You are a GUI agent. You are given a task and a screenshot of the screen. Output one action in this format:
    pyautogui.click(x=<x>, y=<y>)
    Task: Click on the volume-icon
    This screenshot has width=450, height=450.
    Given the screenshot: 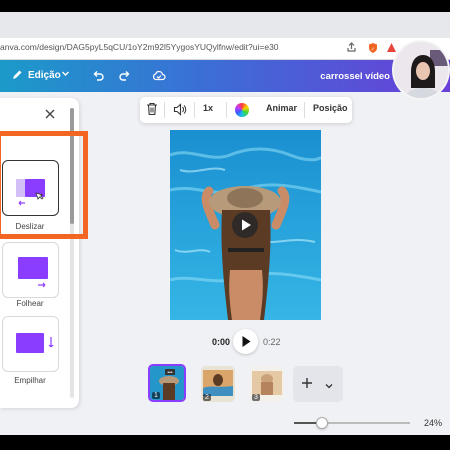 What is the action you would take?
    pyautogui.click(x=180, y=110)
    